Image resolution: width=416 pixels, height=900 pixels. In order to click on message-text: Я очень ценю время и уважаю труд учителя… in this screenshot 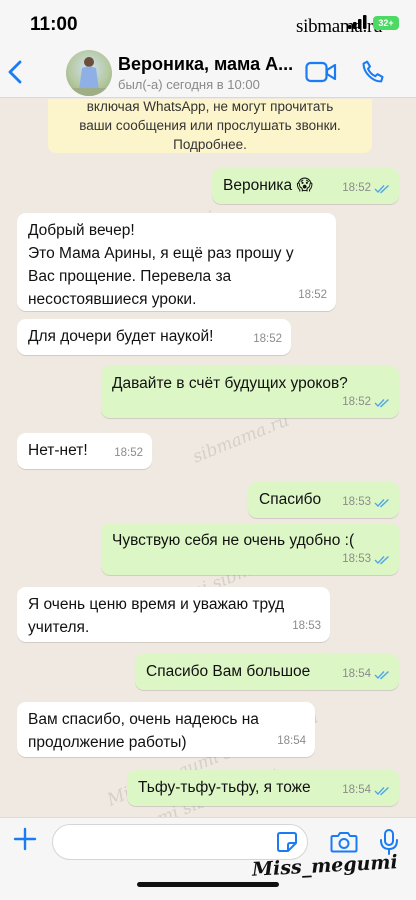, I will do `click(156, 616)`.